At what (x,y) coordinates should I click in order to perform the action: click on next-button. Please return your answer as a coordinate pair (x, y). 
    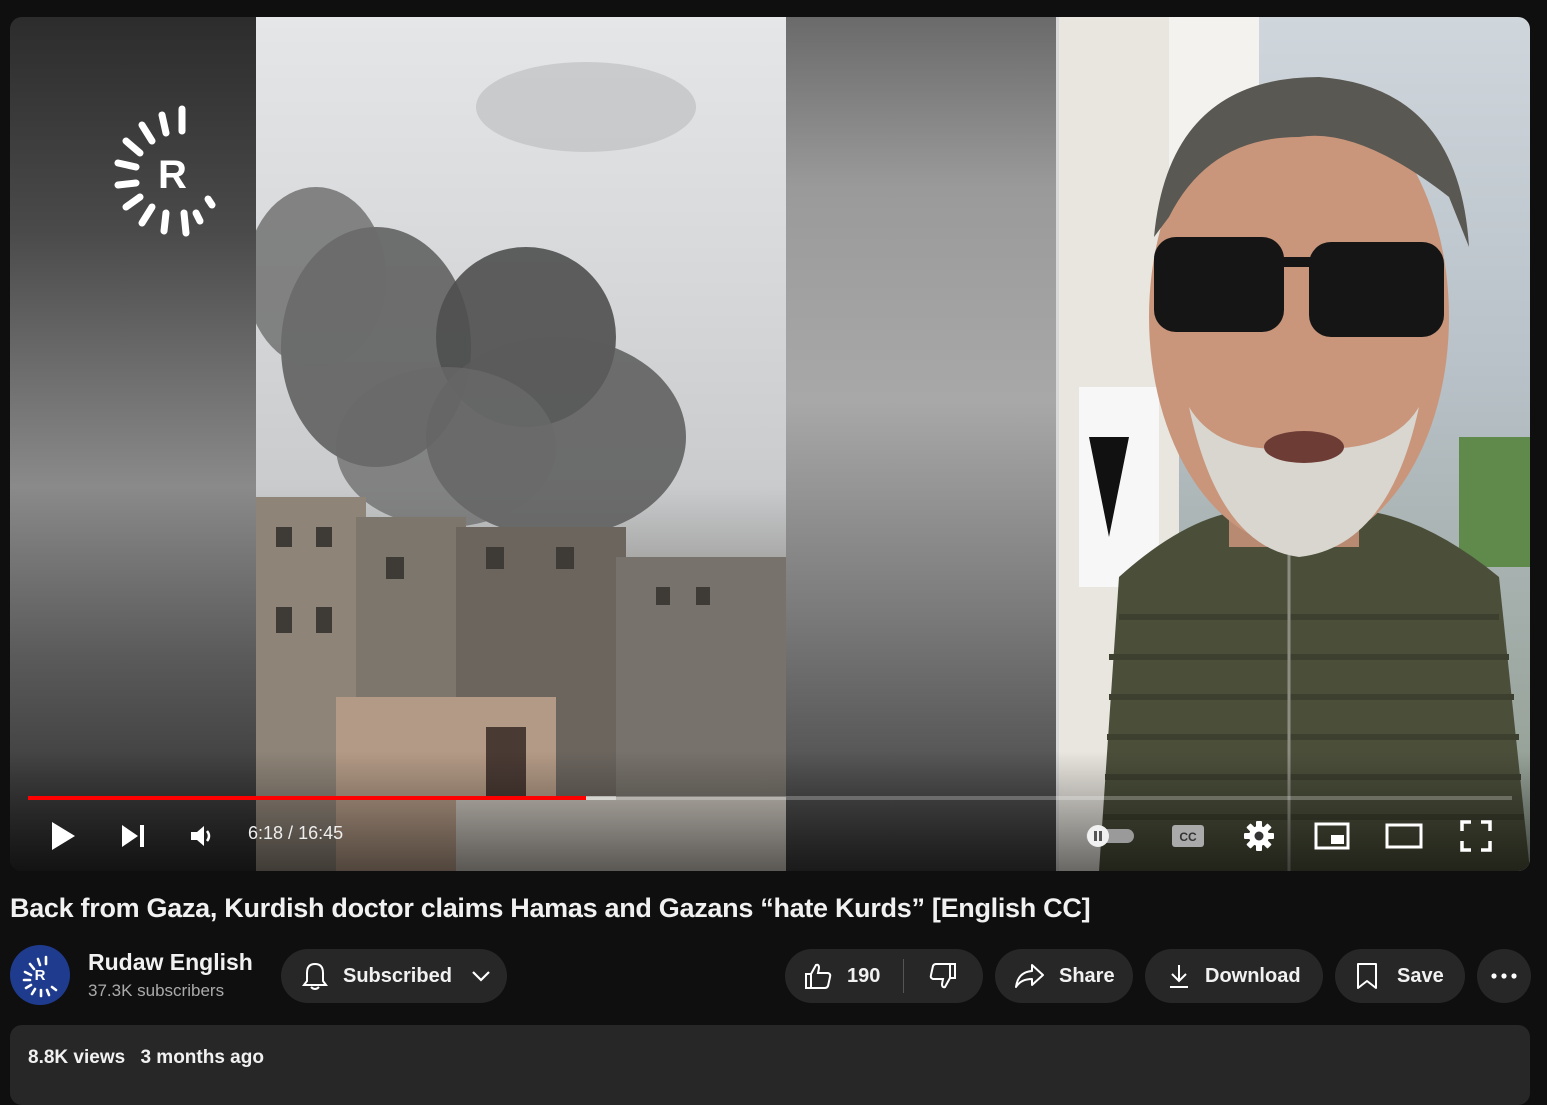
    Looking at the image, I should click on (133, 836).